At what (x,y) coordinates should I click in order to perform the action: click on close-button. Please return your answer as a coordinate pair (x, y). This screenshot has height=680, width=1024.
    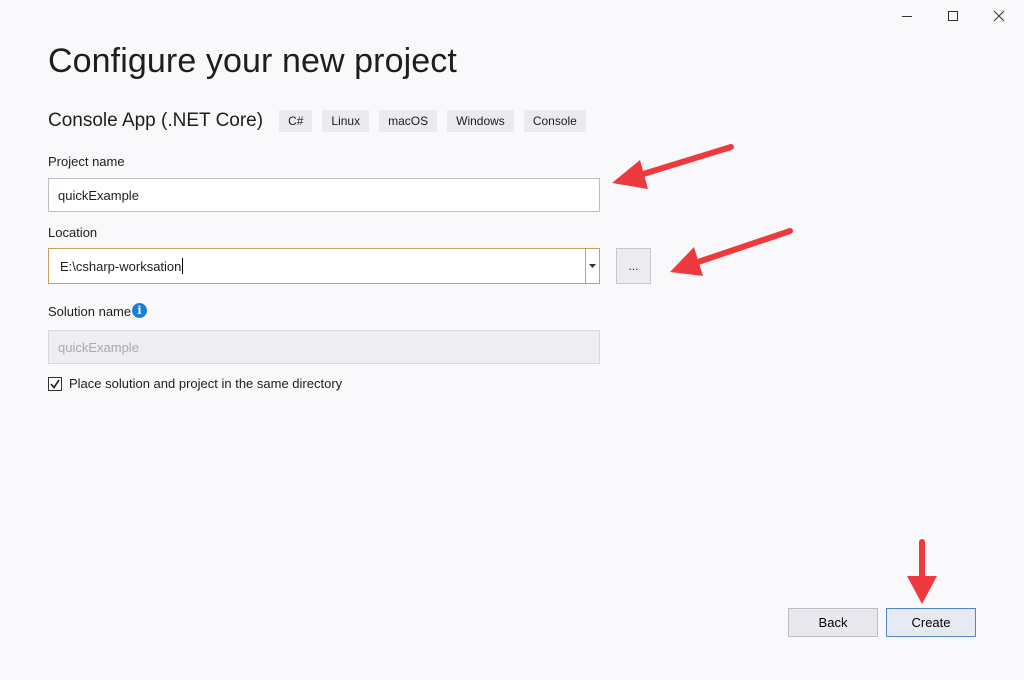
    Looking at the image, I should click on (999, 16).